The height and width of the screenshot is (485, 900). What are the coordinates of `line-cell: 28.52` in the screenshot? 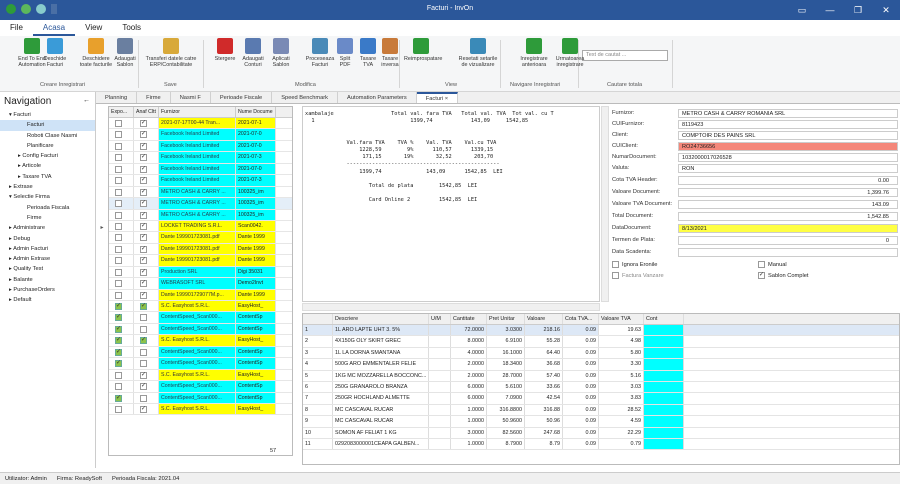 It's located at (621, 410).